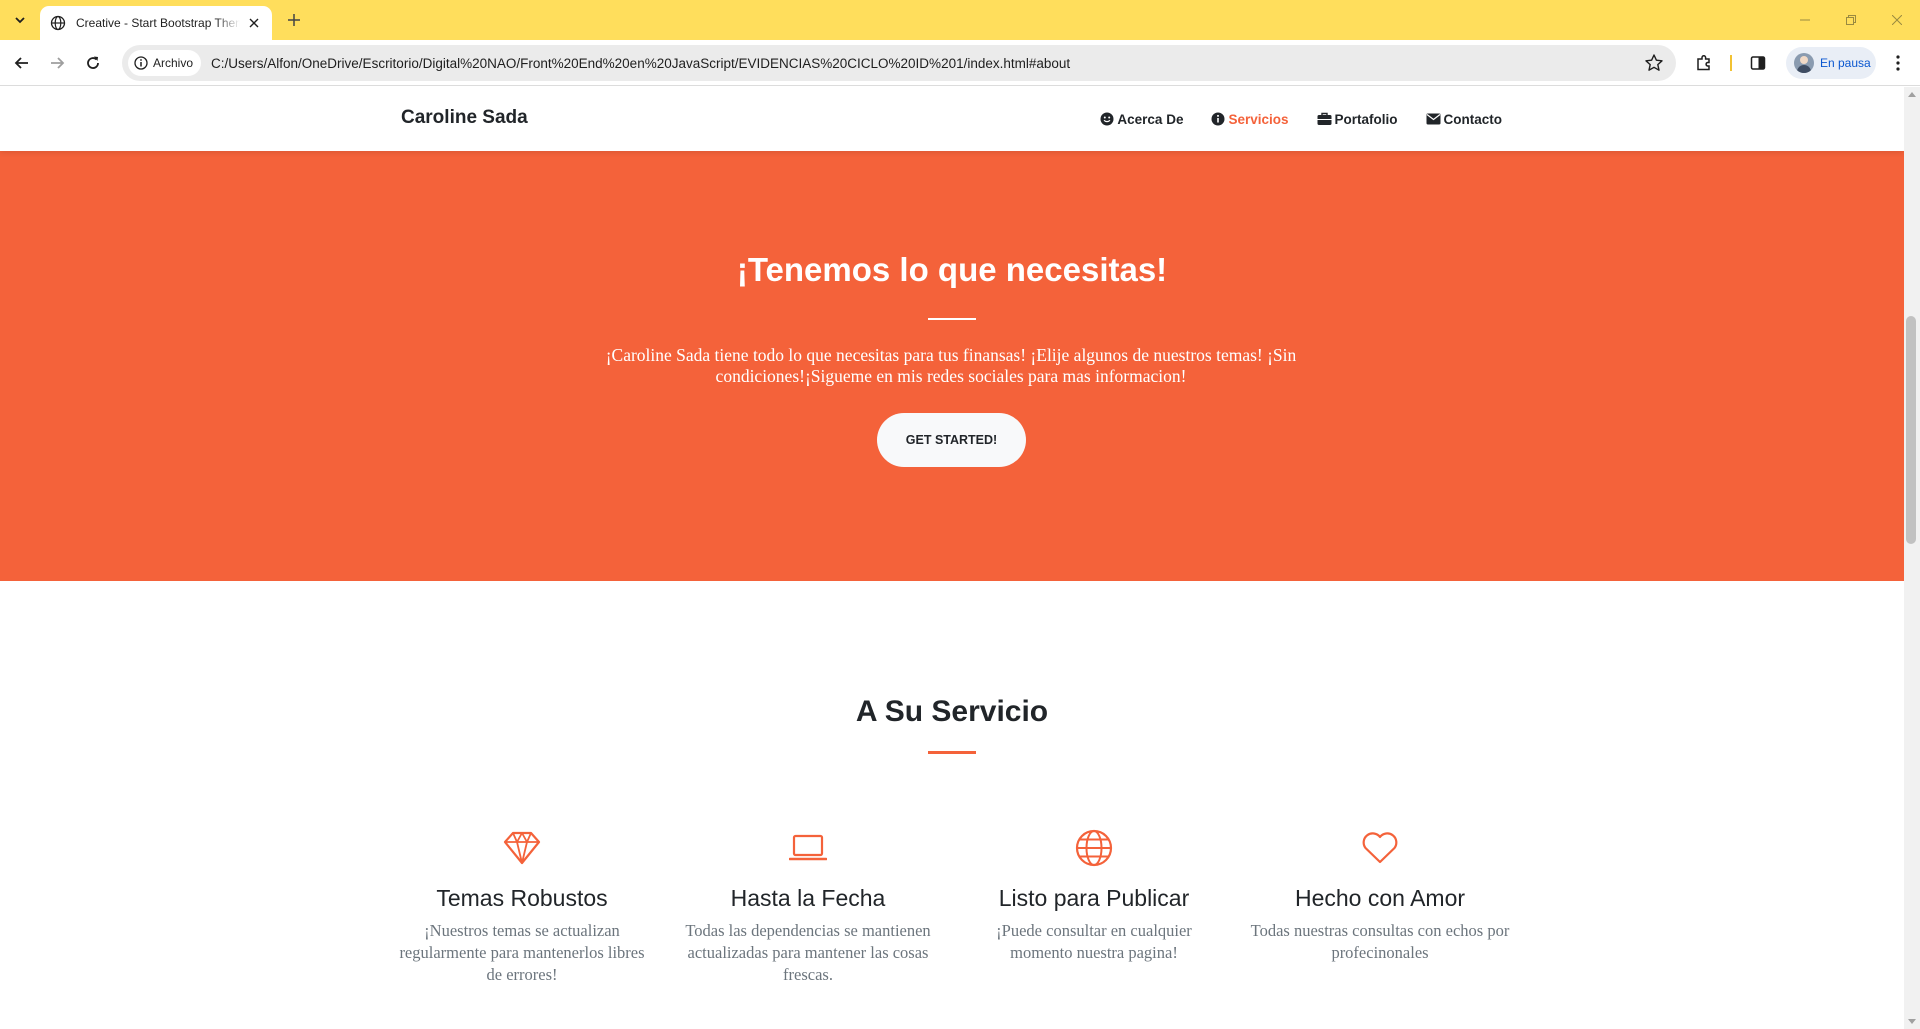 Image resolution: width=1920 pixels, height=1029 pixels. I want to click on scrollbar-thumb, so click(1911, 430).